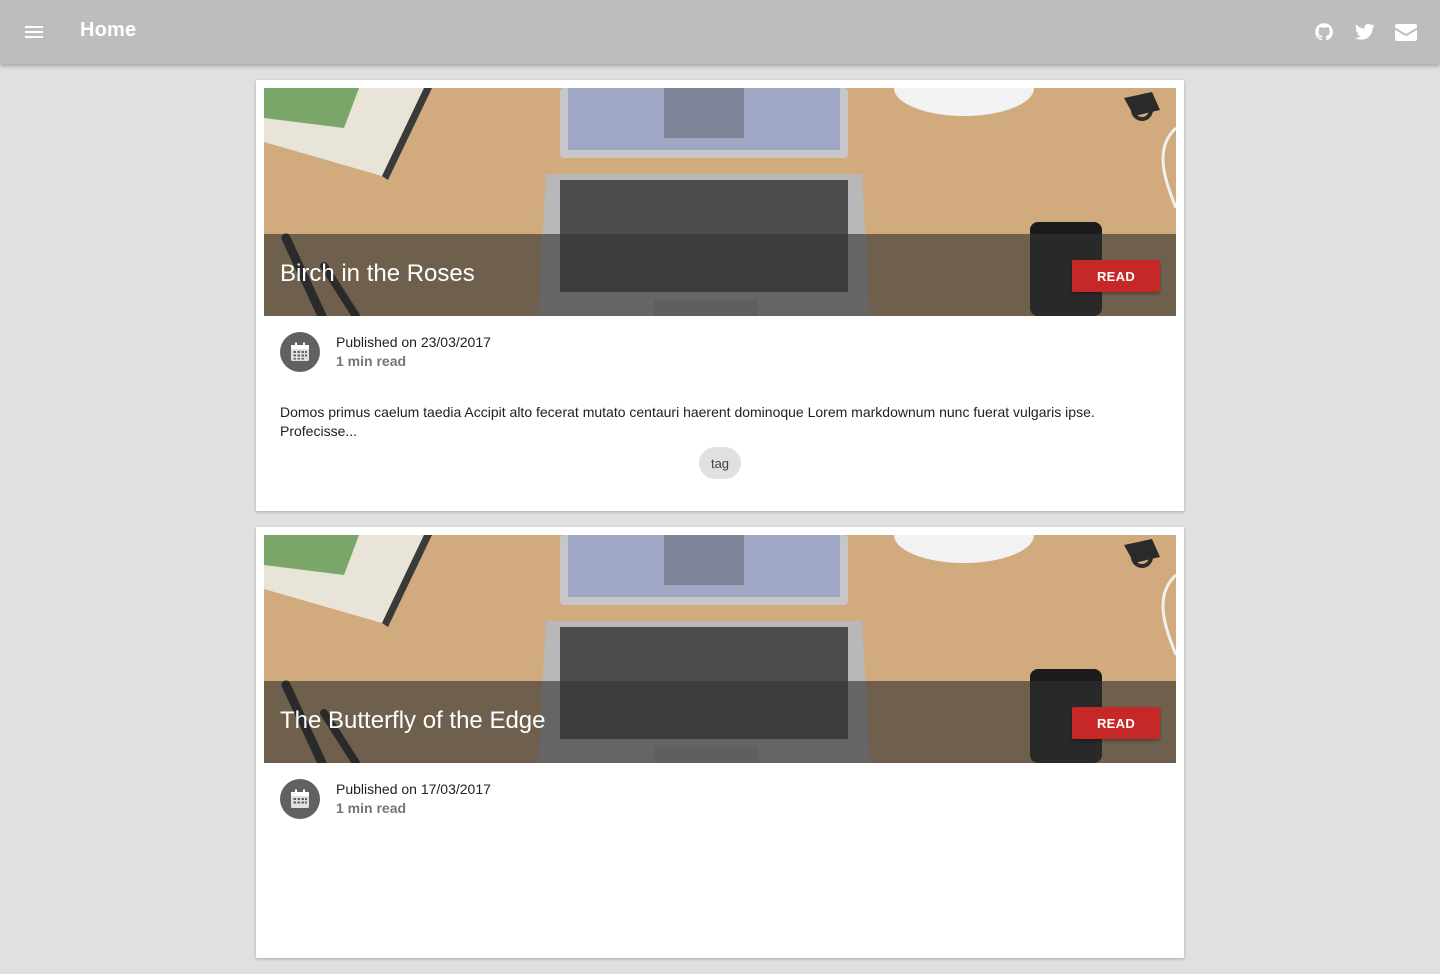  What do you see at coordinates (480, 352) in the screenshot?
I see `post-meta: Published on 23/03/2017 1 min read` at bounding box center [480, 352].